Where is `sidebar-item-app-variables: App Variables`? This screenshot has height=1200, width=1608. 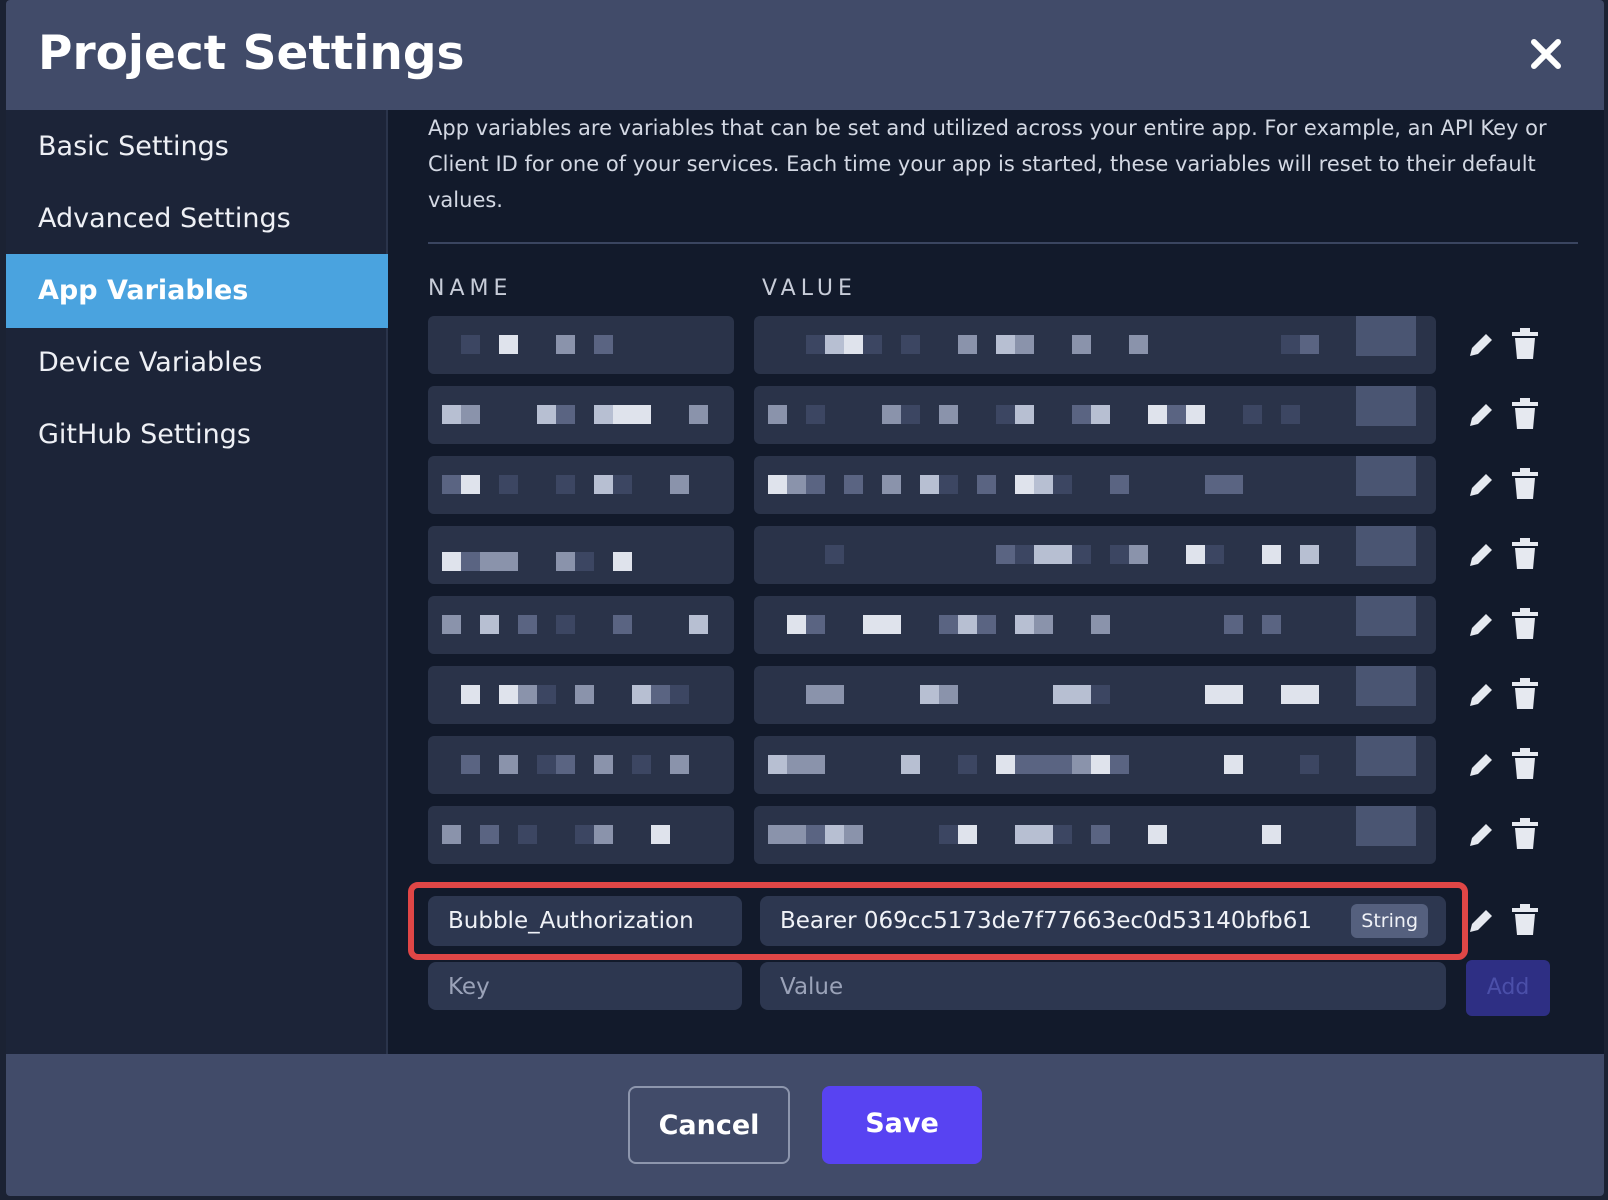
sidebar-item-app-variables: App Variables is located at coordinates (197, 291).